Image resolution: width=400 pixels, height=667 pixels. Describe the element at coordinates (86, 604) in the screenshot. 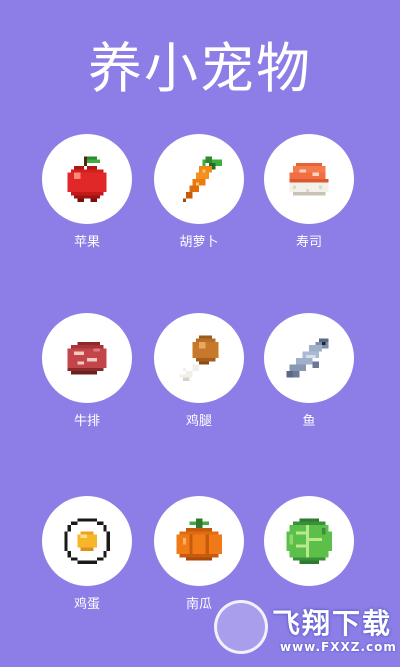

I see `food-label: 鸡蛋` at that location.